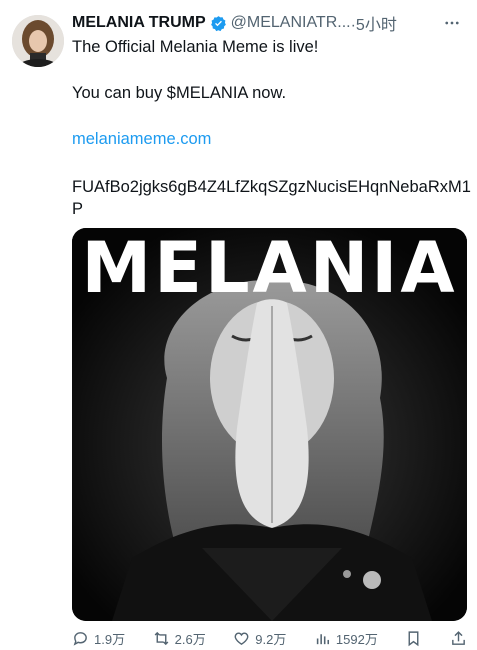  Describe the element at coordinates (190, 639) in the screenshot. I see `retweet-count: 2.6万` at that location.